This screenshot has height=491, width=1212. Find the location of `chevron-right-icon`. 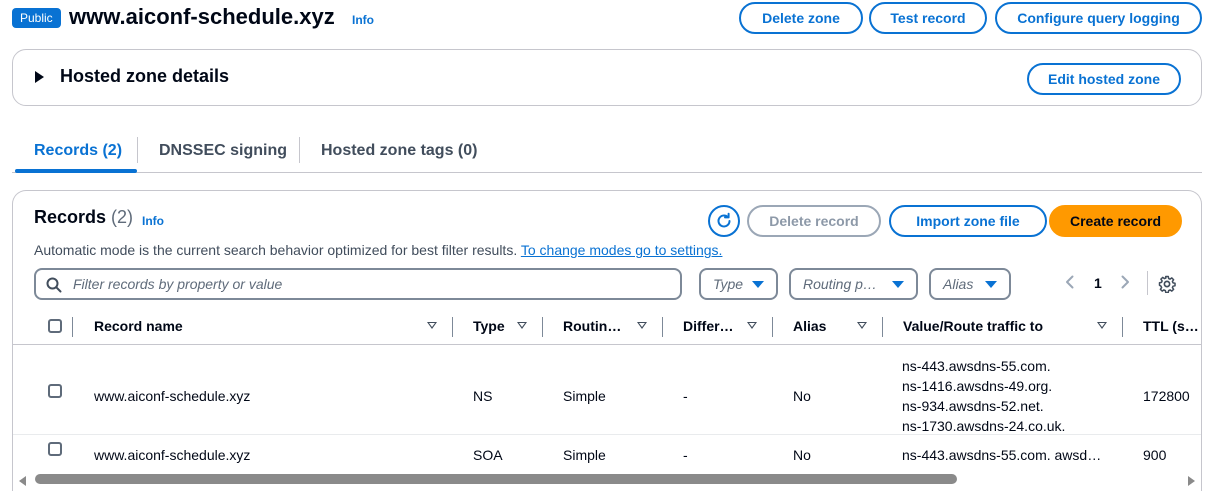

chevron-right-icon is located at coordinates (1125, 282).